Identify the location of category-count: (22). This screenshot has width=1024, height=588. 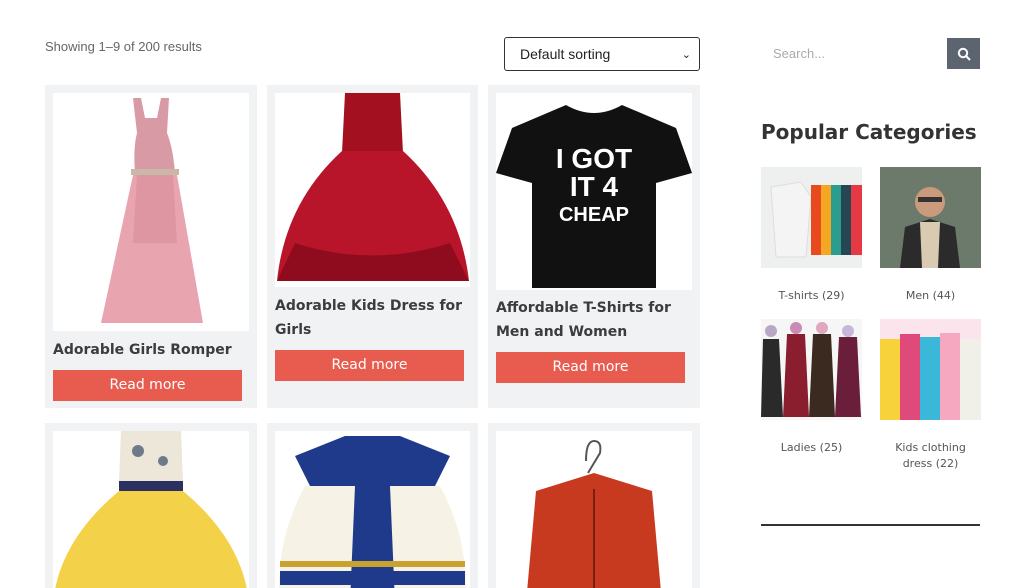
(947, 463).